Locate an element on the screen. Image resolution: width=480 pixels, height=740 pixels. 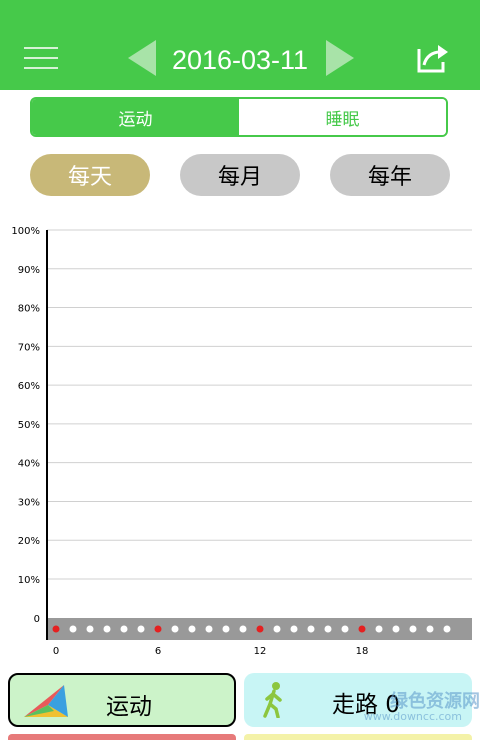
y-tick-label: 20% is located at coordinates (29, 541).